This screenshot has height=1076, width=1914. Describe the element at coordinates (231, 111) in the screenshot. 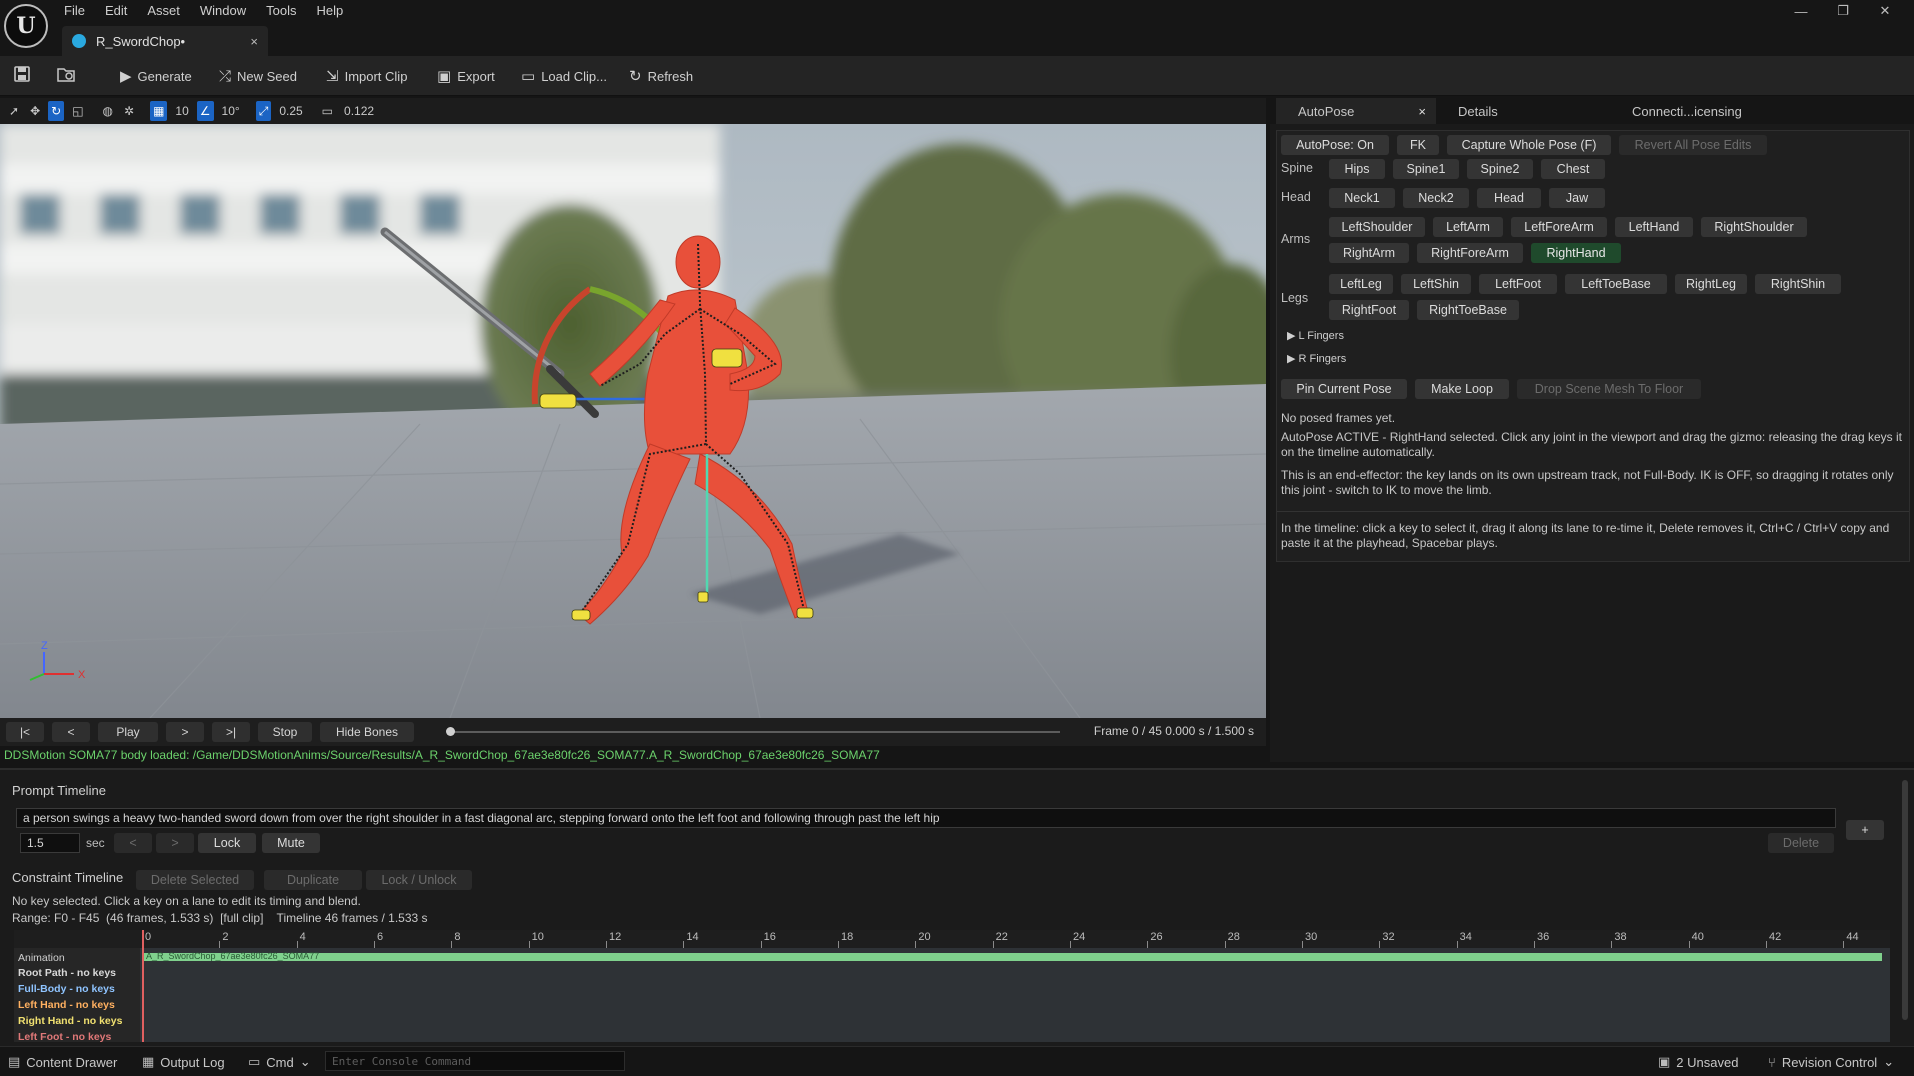

I see `angle-snap-value: 10°` at that location.